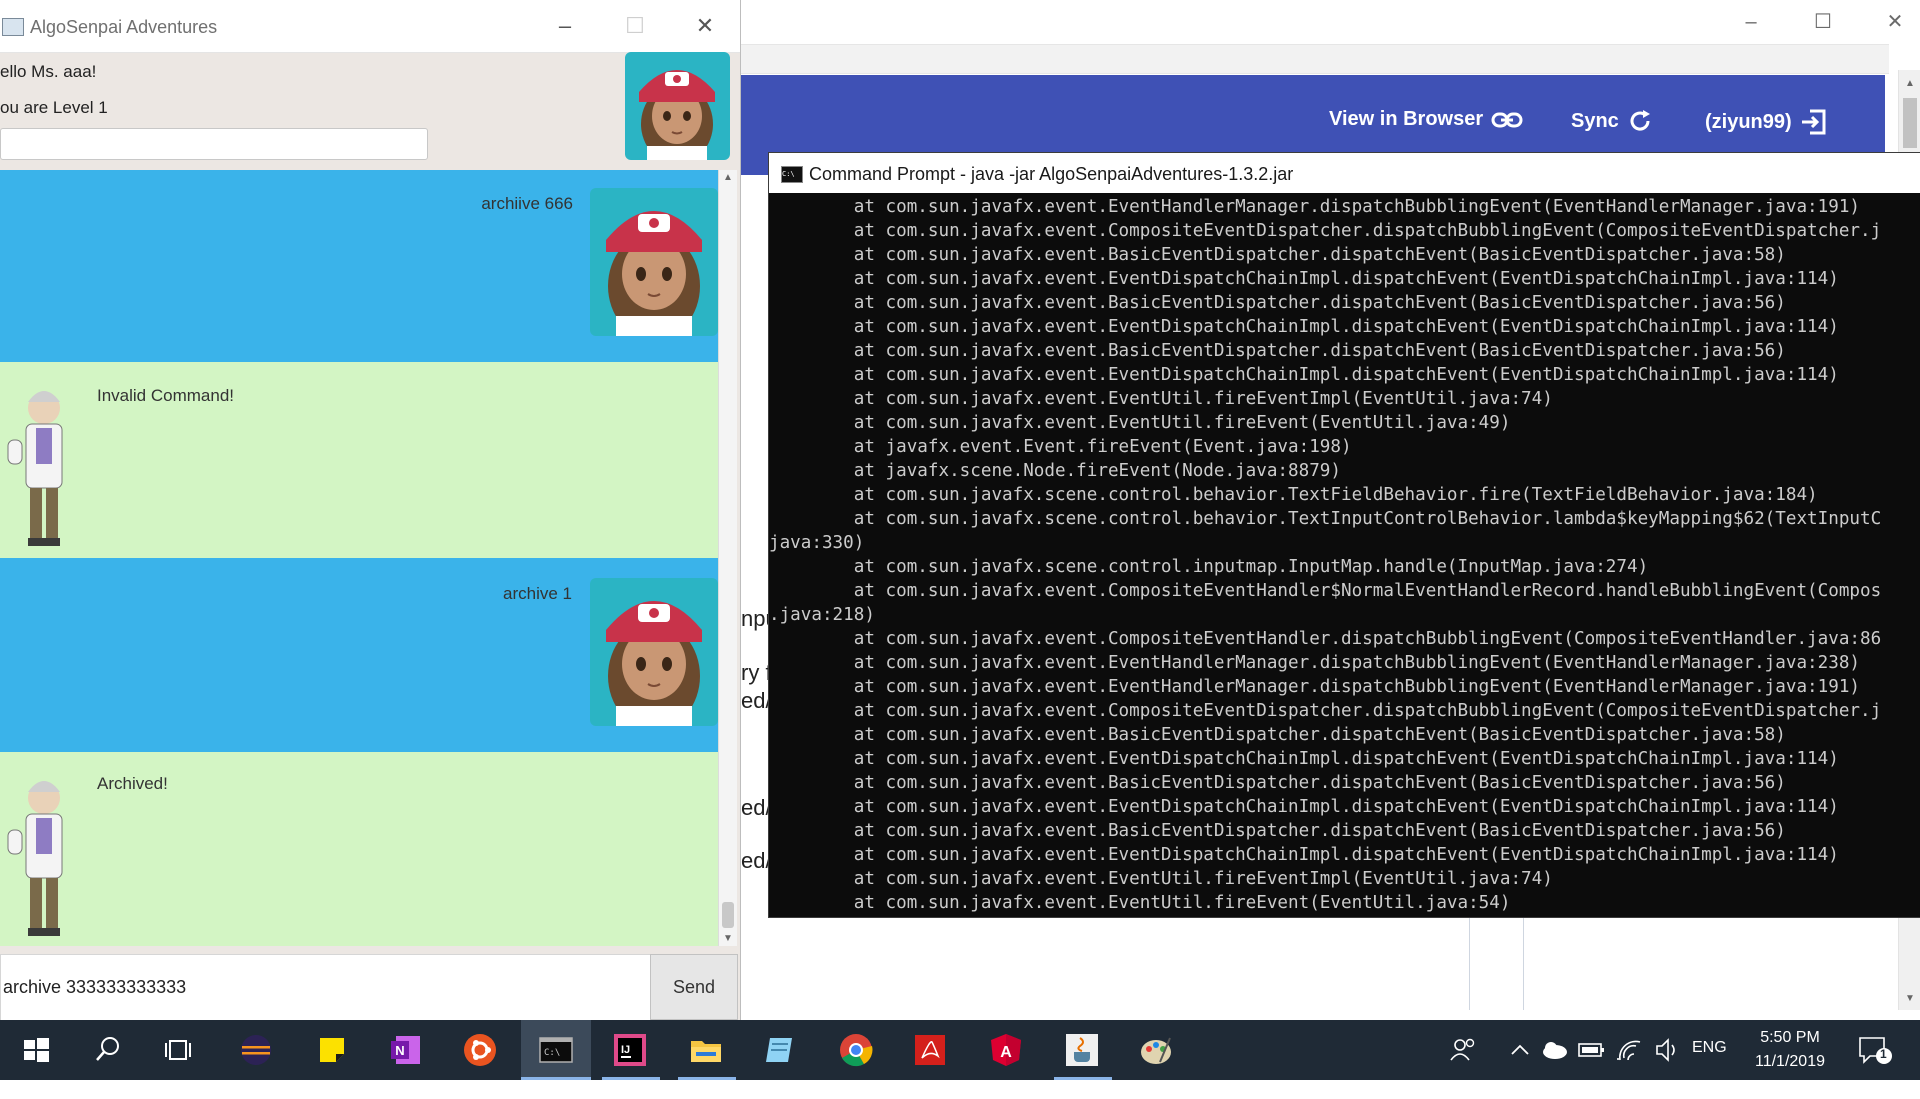 The width and height of the screenshot is (1920, 1099). What do you see at coordinates (48, 71) in the screenshot?
I see `greeting-text: ello Ms. aaa!` at bounding box center [48, 71].